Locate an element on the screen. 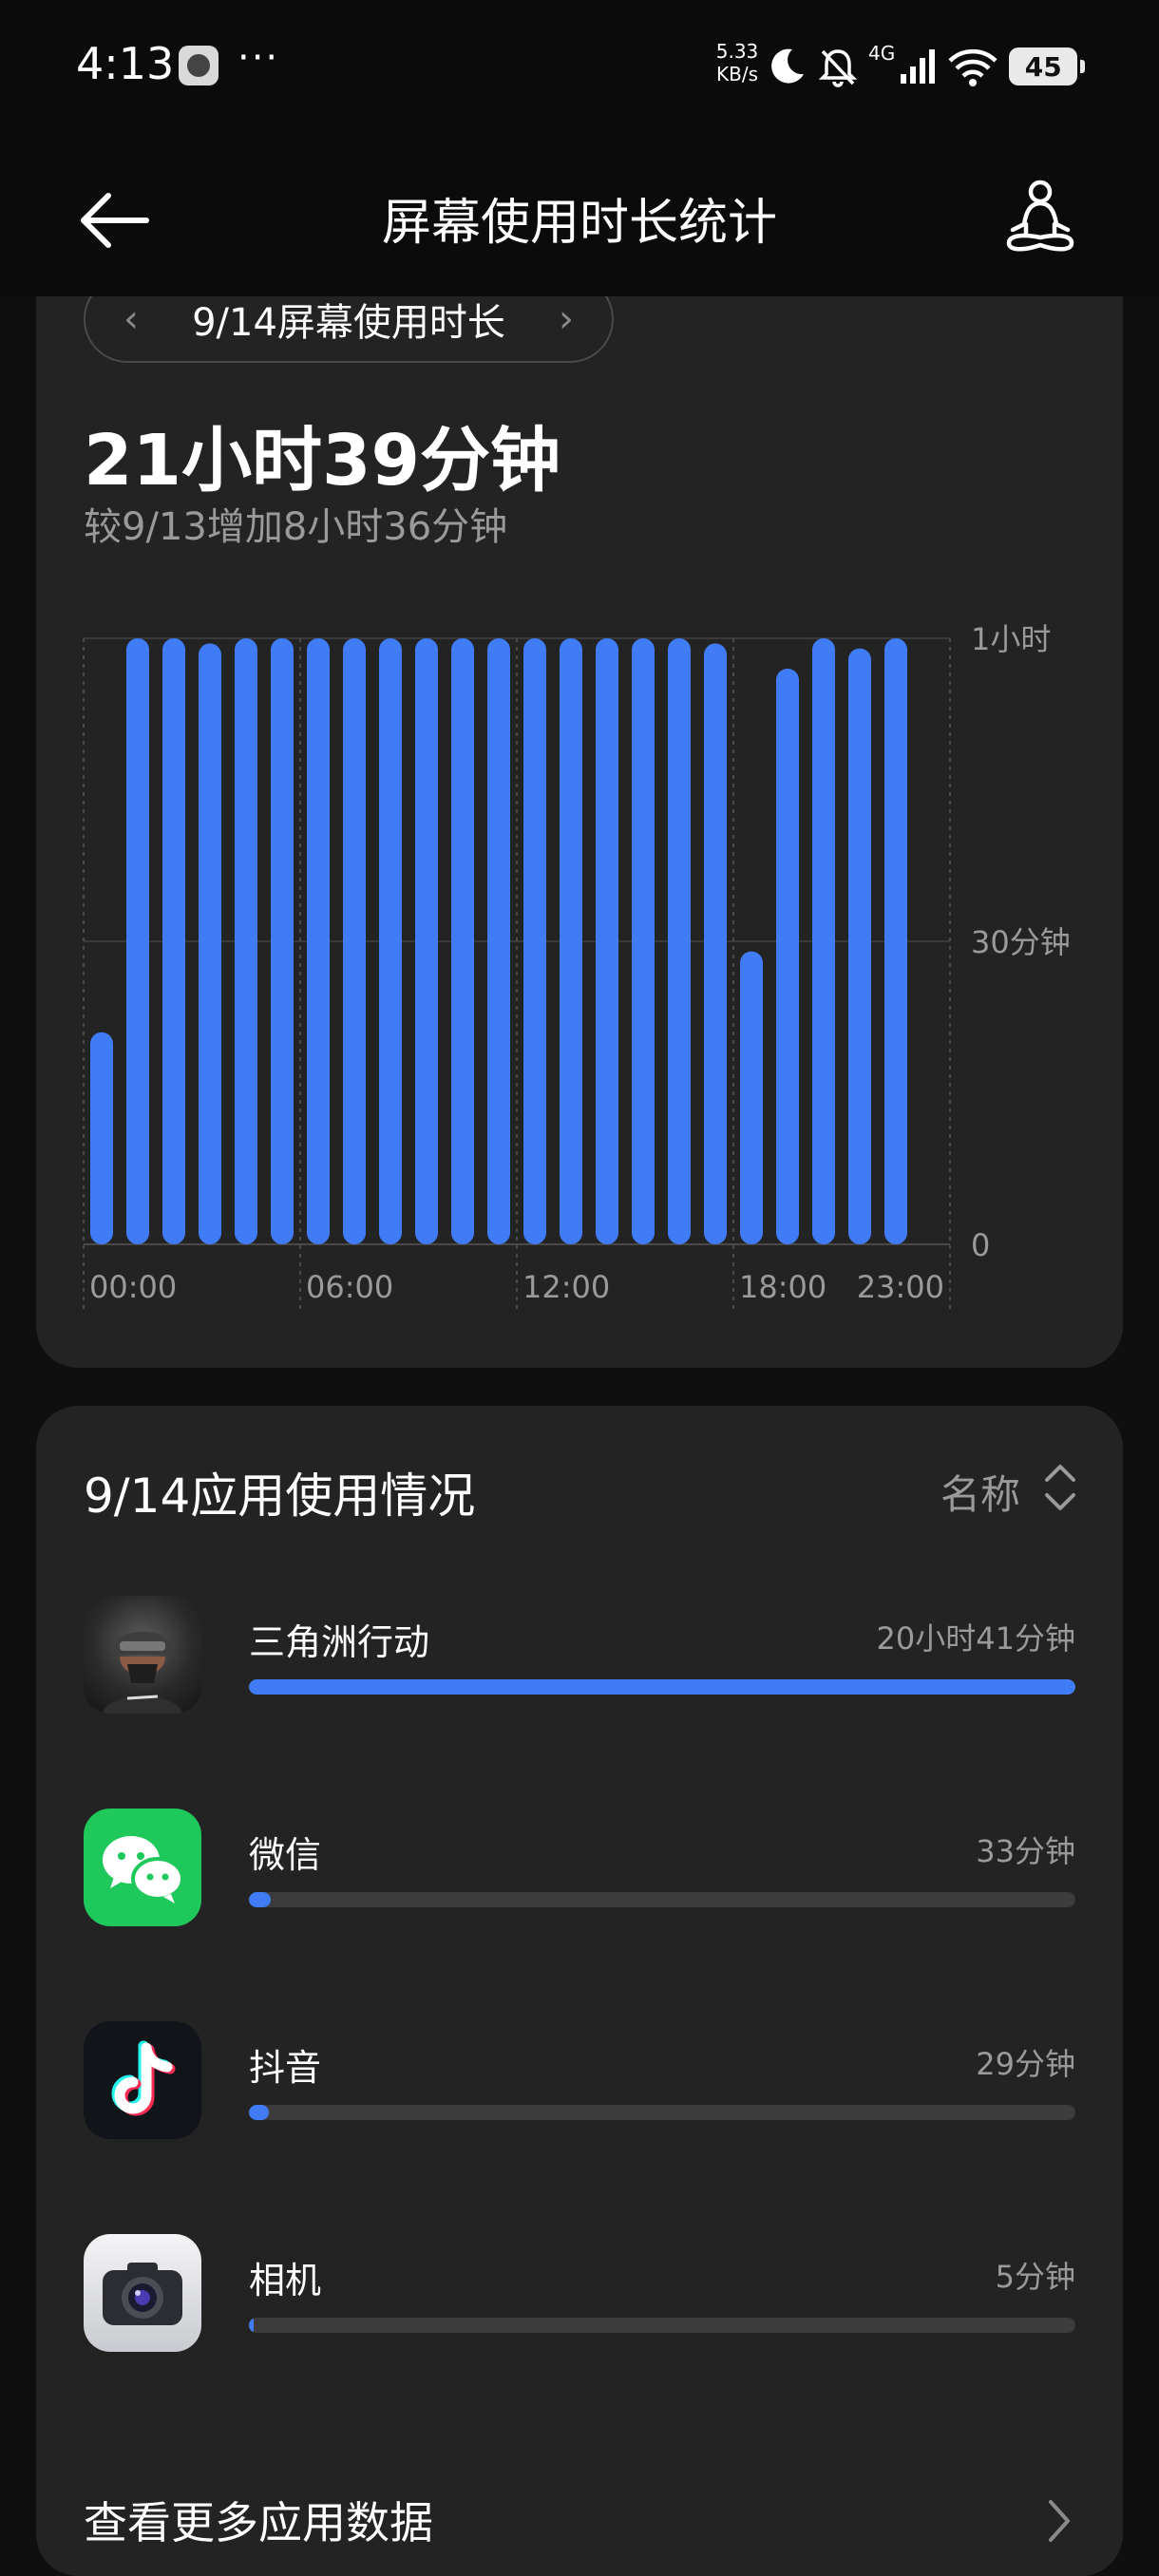 The image size is (1159, 2576). moon-icon is located at coordinates (787, 66).